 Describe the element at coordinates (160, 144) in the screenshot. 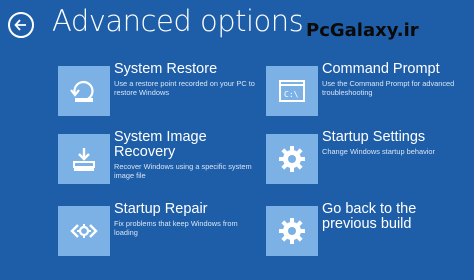

I see `tile-title: System Image Recovery` at that location.